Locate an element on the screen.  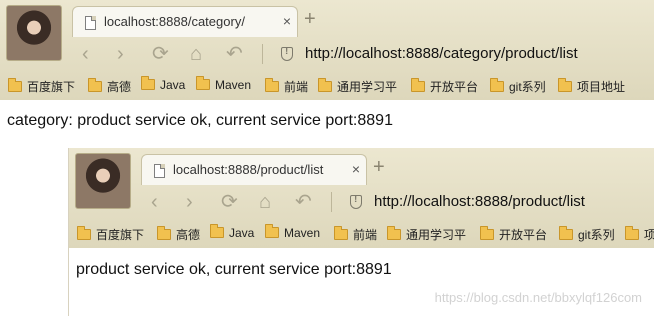
bookmark-item: 项 is located at coordinates (639, 234).